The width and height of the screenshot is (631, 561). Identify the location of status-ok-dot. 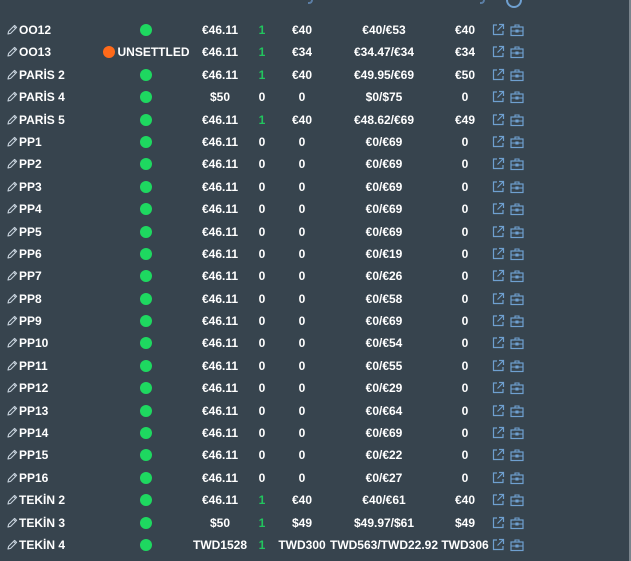
(146, 253).